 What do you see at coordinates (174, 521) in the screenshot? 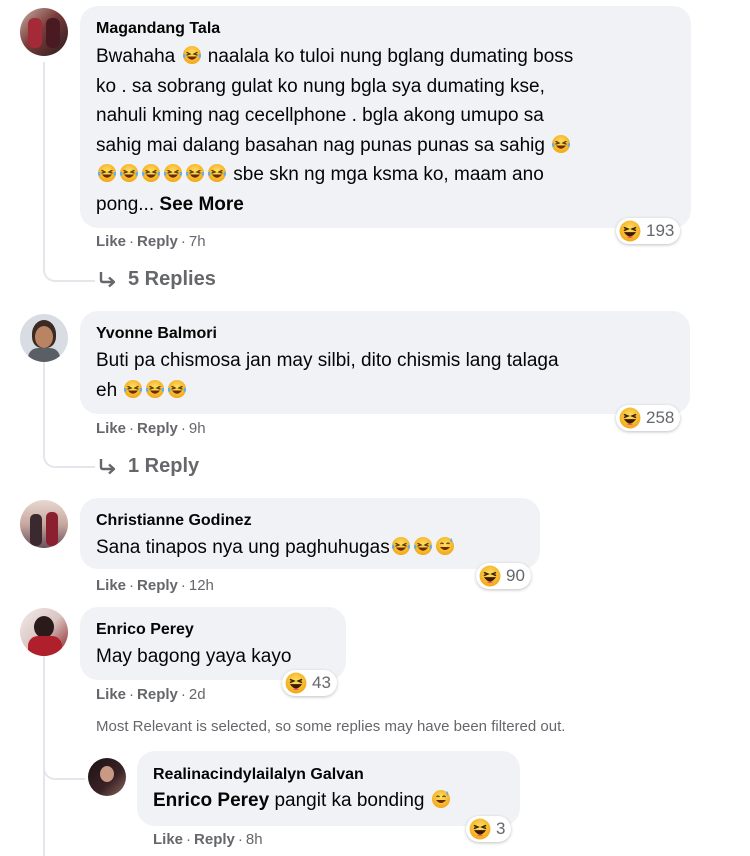
I see `comment-author: Christianne Godinez` at bounding box center [174, 521].